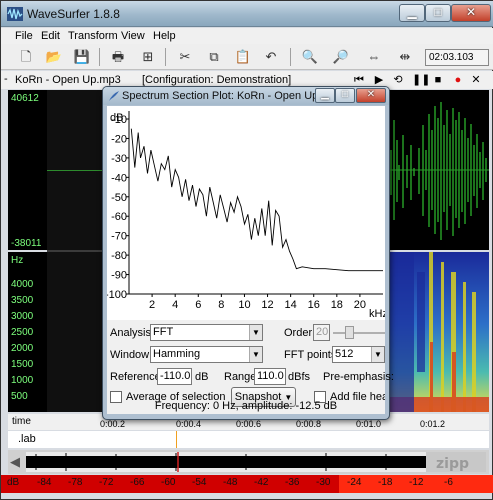  What do you see at coordinates (22, 348) in the screenshot?
I see `spectrogram-tick-label: 2000` at bounding box center [22, 348].